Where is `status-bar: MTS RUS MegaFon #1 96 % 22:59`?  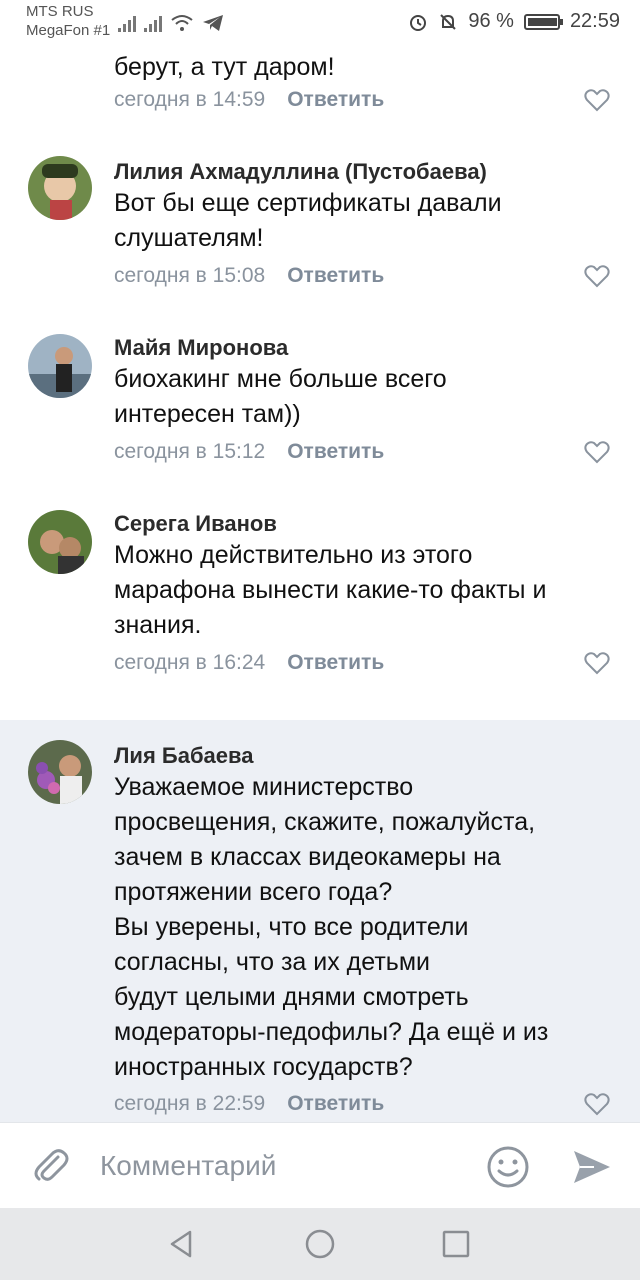
status-bar: MTS RUS MegaFon #1 96 % 22:59 is located at coordinates (320, 22).